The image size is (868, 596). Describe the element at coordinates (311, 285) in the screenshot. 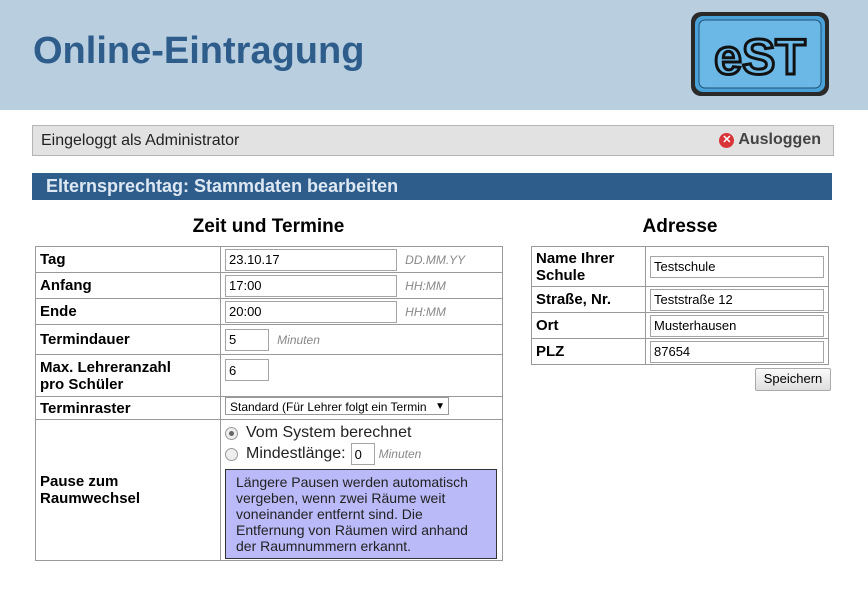

I see `anfang-input` at that location.